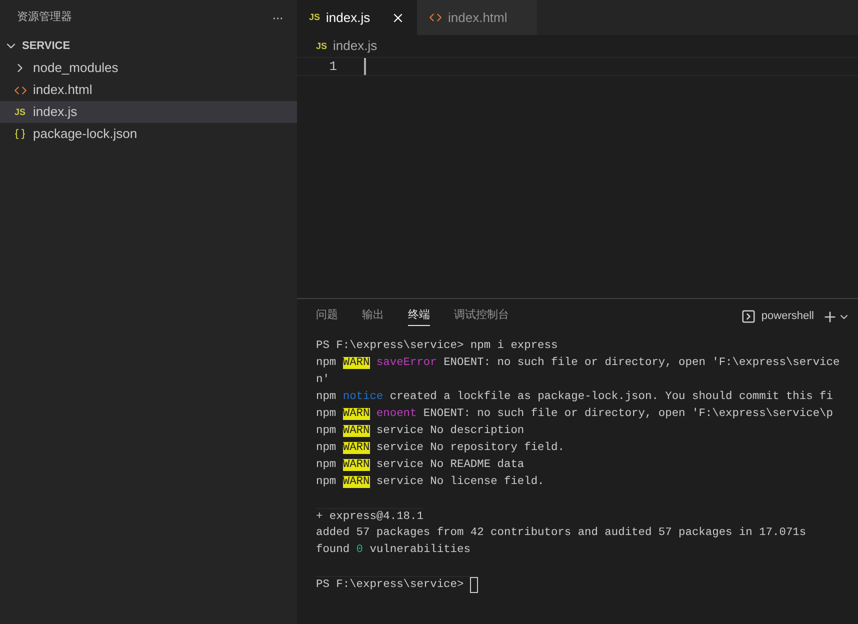  I want to click on panel-tab: 输出, so click(373, 316).